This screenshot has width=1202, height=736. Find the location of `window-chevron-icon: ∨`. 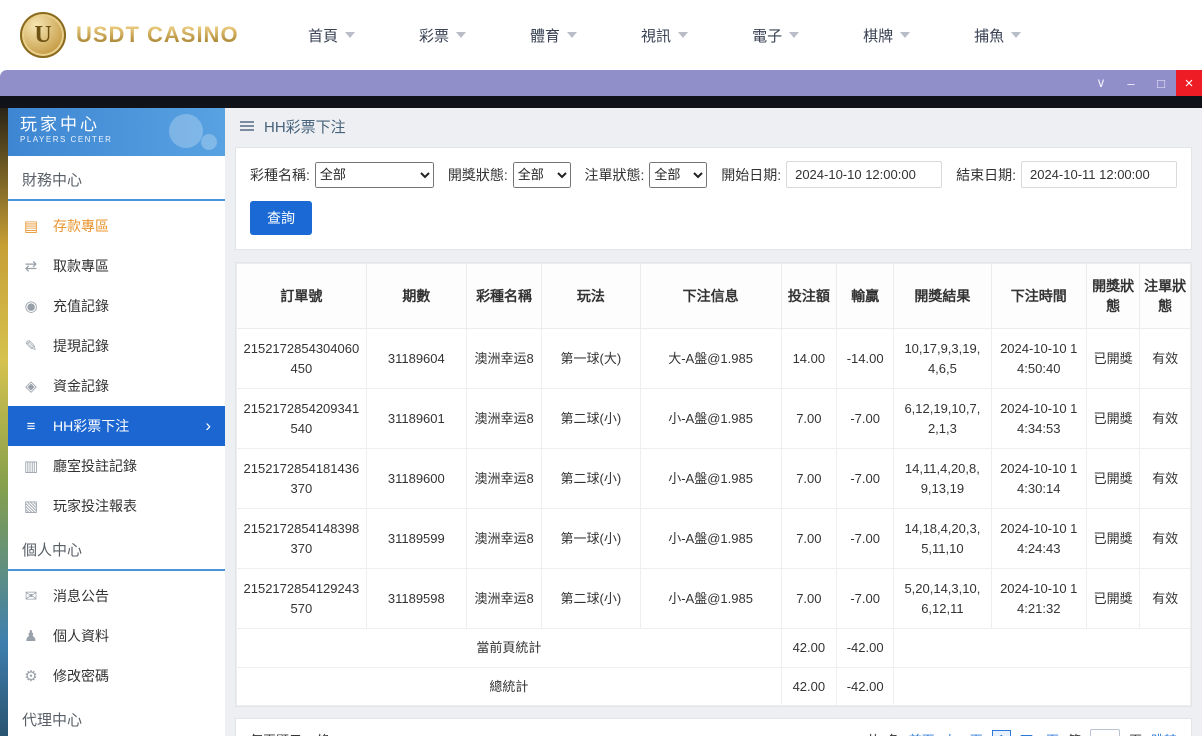

window-chevron-icon: ∨ is located at coordinates (1101, 83).